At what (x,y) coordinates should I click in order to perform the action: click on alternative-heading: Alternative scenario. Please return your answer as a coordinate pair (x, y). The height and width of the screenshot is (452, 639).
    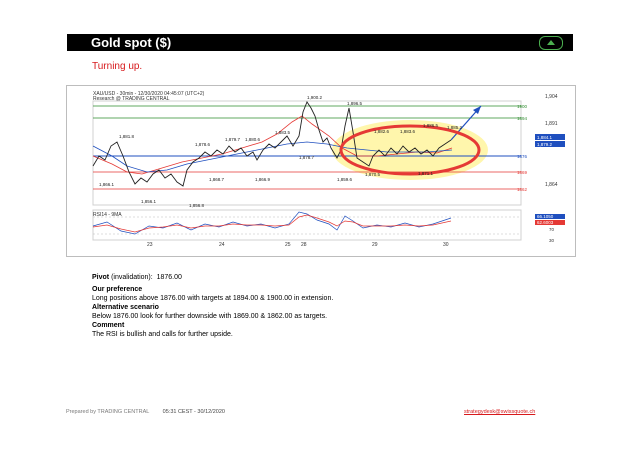
    Looking at the image, I should click on (125, 307).